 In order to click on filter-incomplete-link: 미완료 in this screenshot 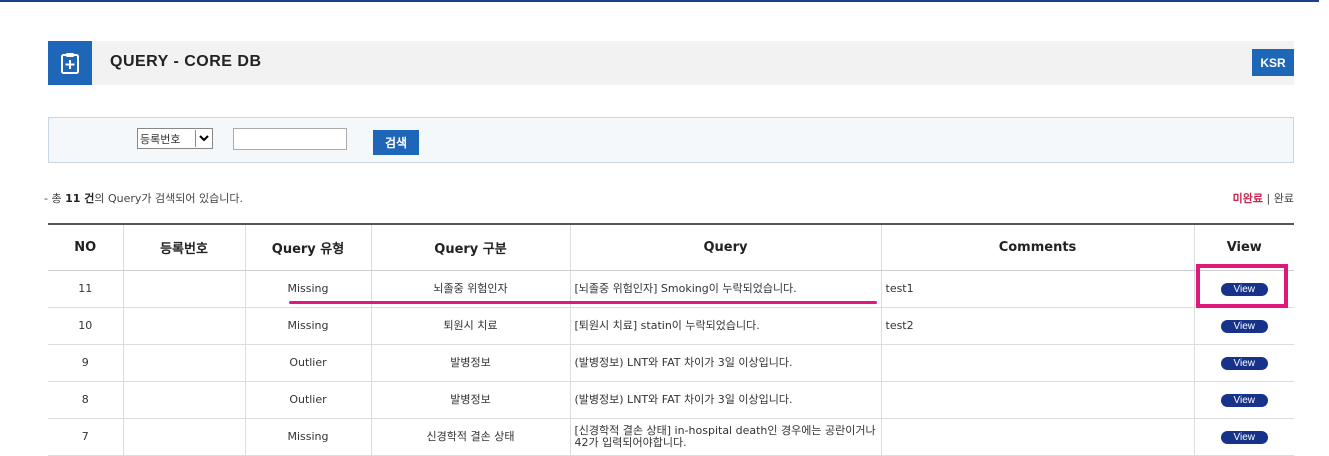, I will do `click(1248, 198)`.